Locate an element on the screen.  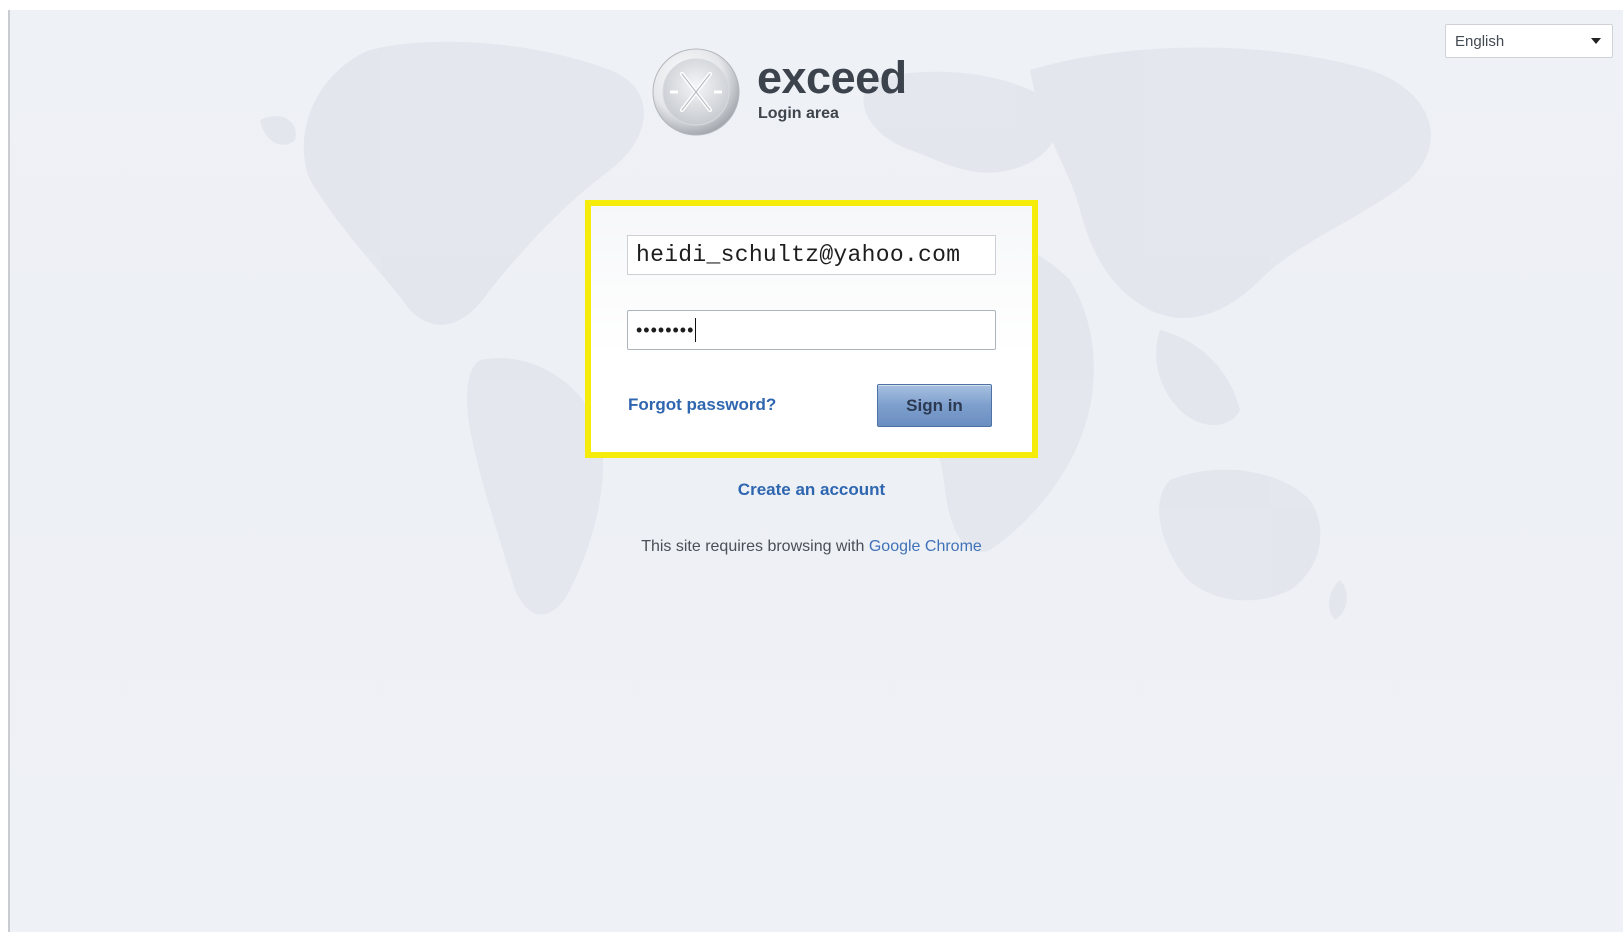
language-select-value: English is located at coordinates (1480, 41).